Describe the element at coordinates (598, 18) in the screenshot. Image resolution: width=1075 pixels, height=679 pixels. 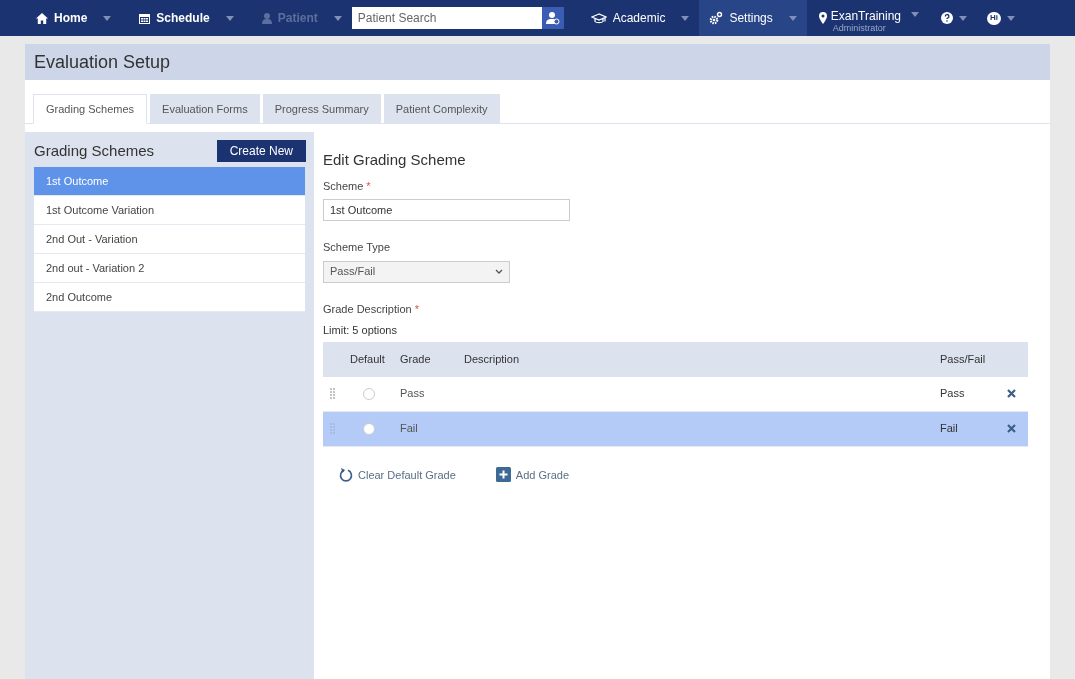
I see `graduation-cap-icon` at that location.